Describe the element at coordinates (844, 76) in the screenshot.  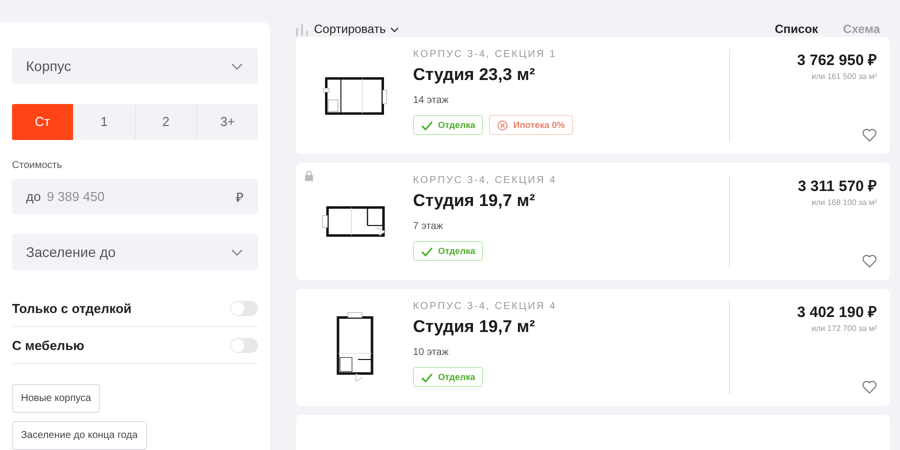
I see `price-per-meter: или 161 500 за м²` at that location.